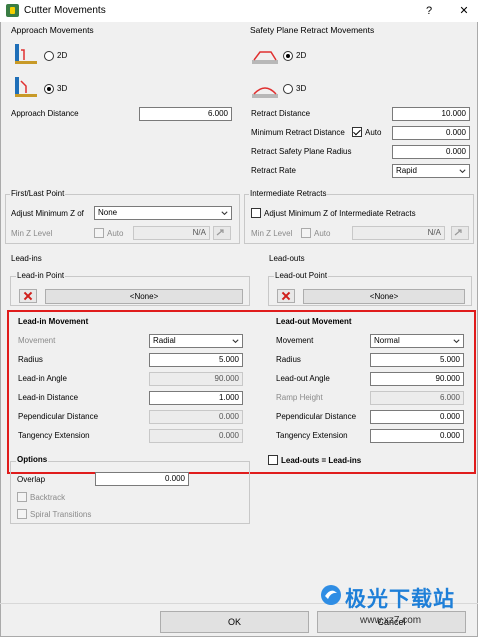 The width and height of the screenshot is (478, 637). I want to click on intermediate-pick-button, so click(460, 233).